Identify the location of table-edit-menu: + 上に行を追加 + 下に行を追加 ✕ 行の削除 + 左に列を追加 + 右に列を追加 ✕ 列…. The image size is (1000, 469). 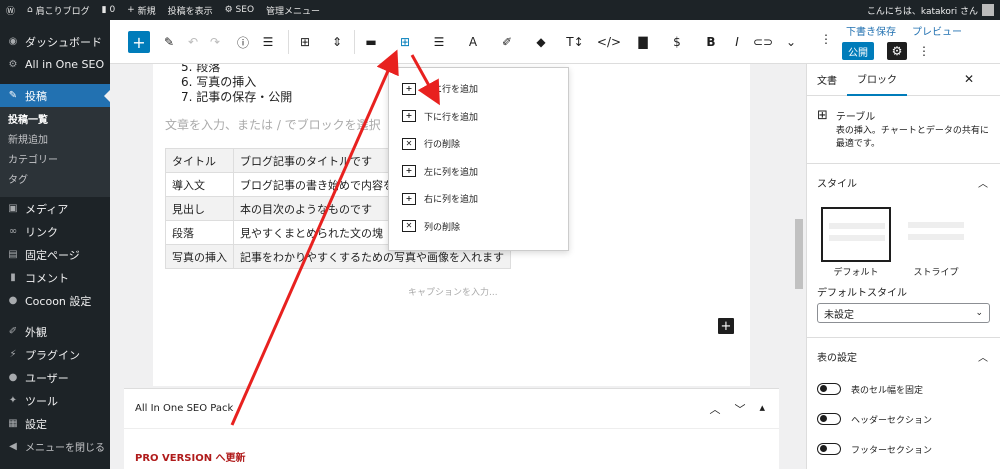
(478, 159).